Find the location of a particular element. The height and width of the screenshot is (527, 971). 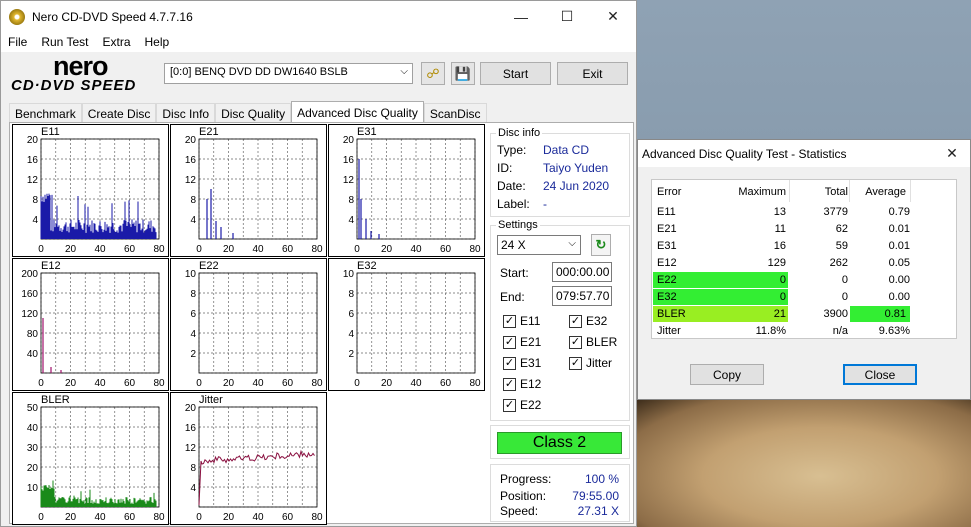

close-icon: ✕ is located at coordinates (952, 153).